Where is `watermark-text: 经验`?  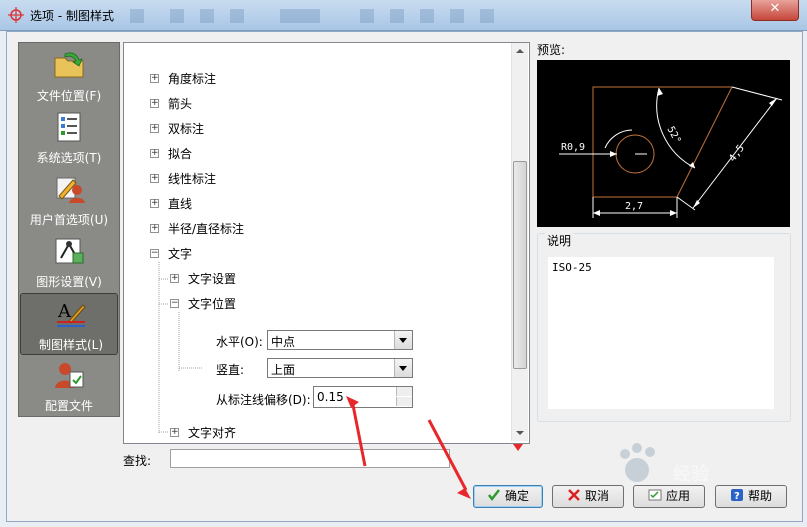
watermark-text: 经验 is located at coordinates (691, 474).